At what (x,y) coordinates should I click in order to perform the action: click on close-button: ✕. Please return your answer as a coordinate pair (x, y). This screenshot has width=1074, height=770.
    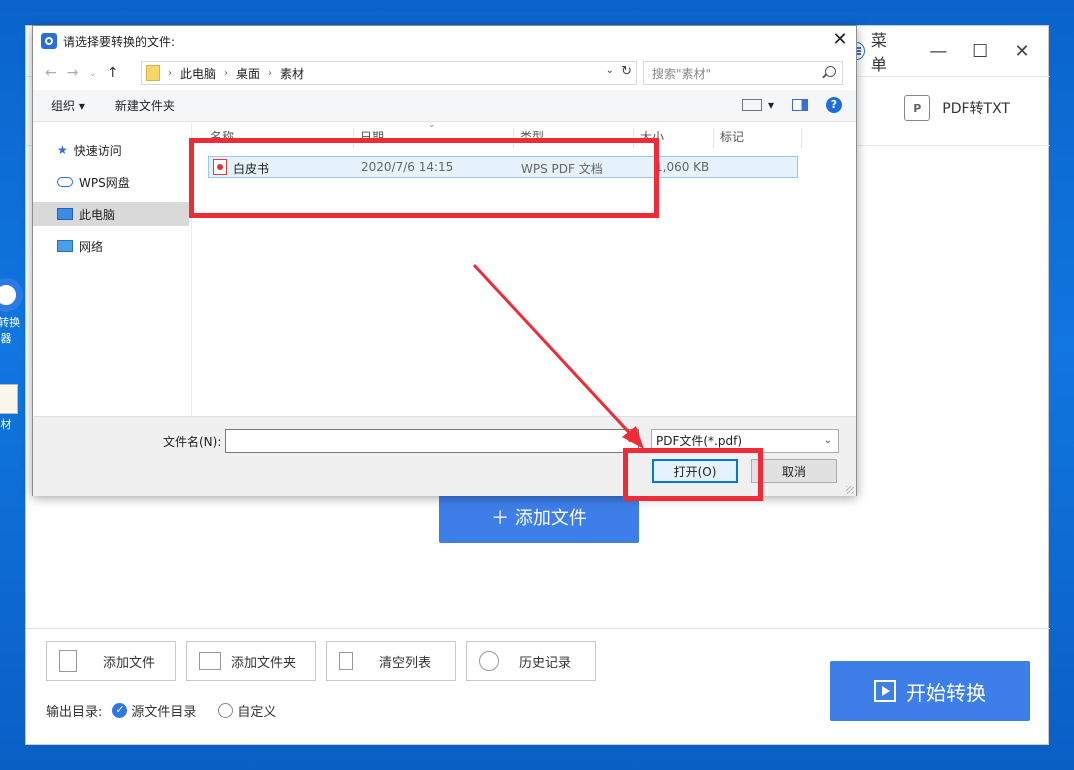
    Looking at the image, I should click on (1022, 51).